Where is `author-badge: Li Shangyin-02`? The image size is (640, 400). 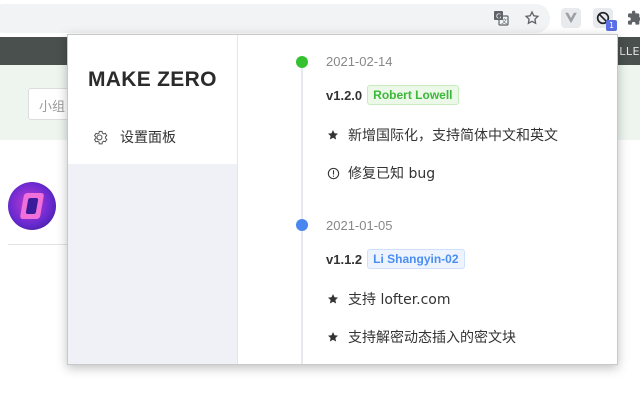
author-badge: Li Shangyin-02 is located at coordinates (416, 259).